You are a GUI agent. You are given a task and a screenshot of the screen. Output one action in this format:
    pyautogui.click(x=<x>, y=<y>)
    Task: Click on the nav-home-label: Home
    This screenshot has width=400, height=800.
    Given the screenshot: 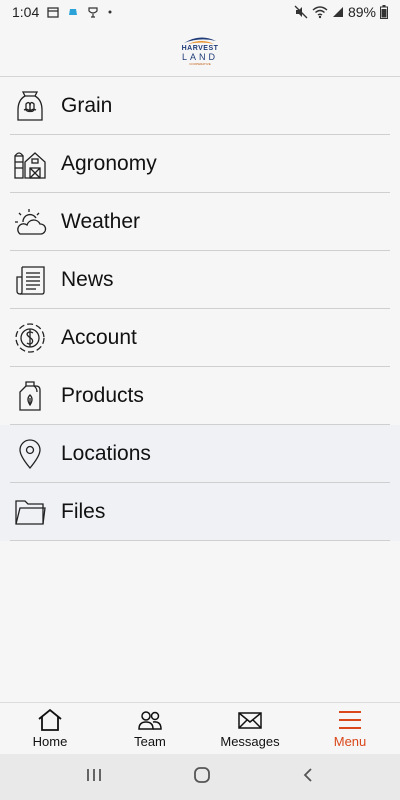 What is the action you would take?
    pyautogui.click(x=50, y=741)
    